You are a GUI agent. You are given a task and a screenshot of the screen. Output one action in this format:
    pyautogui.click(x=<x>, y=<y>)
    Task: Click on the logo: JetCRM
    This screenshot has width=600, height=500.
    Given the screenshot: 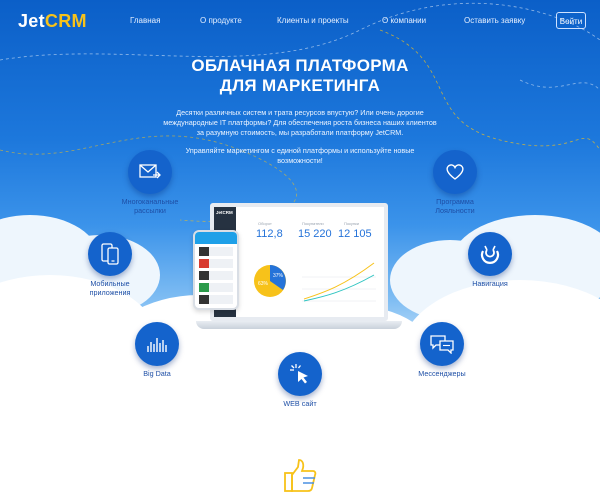 What is the action you would take?
    pyautogui.click(x=52, y=21)
    